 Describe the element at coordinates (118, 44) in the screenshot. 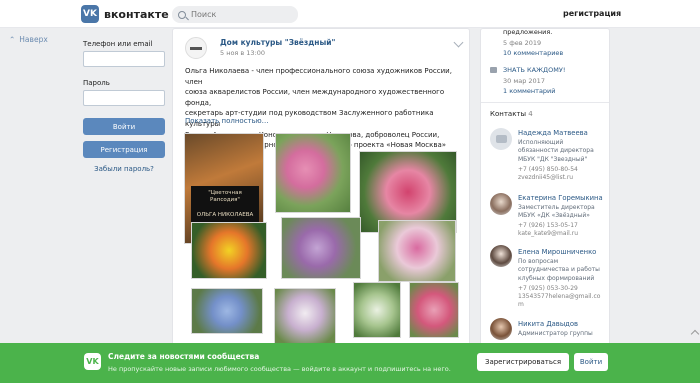

I see `phone-label: Телефон или email` at that location.